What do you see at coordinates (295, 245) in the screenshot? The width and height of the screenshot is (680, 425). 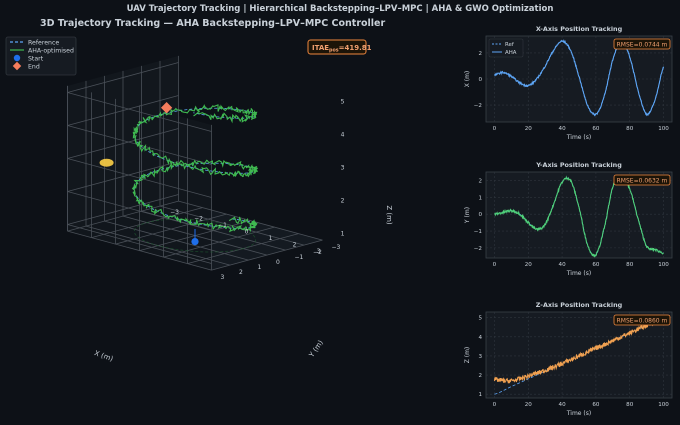 I see `x-tick-label-3d: 2` at bounding box center [295, 245].